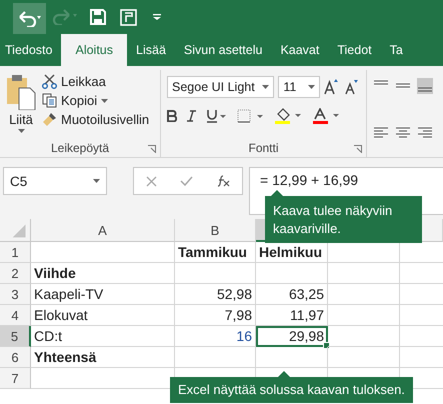 Image resolution: width=443 pixels, height=404 pixels. I want to click on table-cell: Viihde, so click(103, 273).